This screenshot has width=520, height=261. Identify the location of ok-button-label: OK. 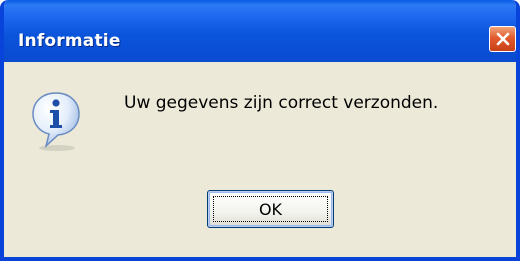
(270, 209).